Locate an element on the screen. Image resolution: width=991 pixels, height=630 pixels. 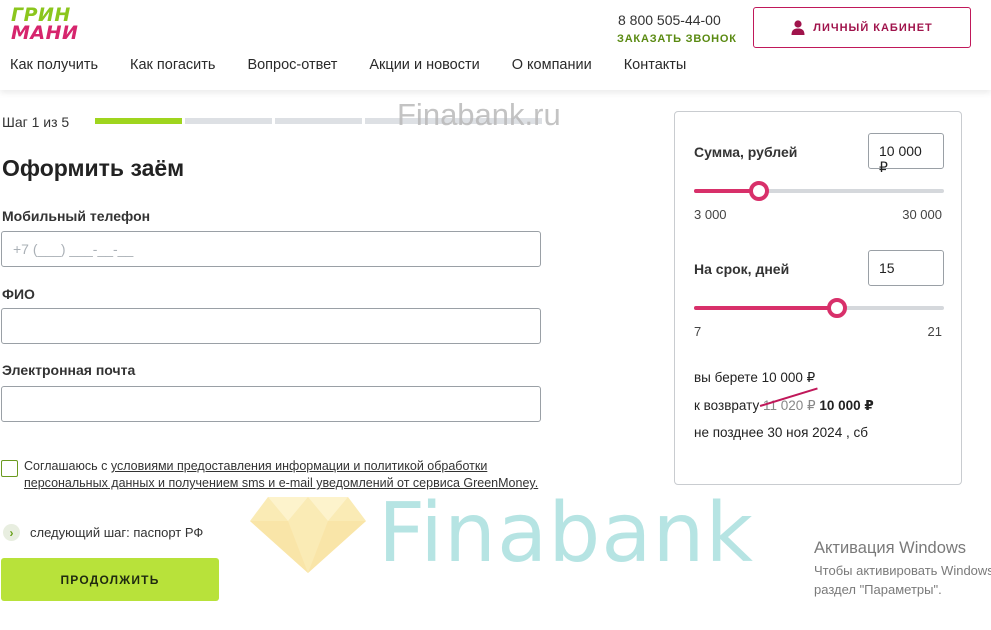
nav-faq: Вопрос-ответ is located at coordinates (292, 65).